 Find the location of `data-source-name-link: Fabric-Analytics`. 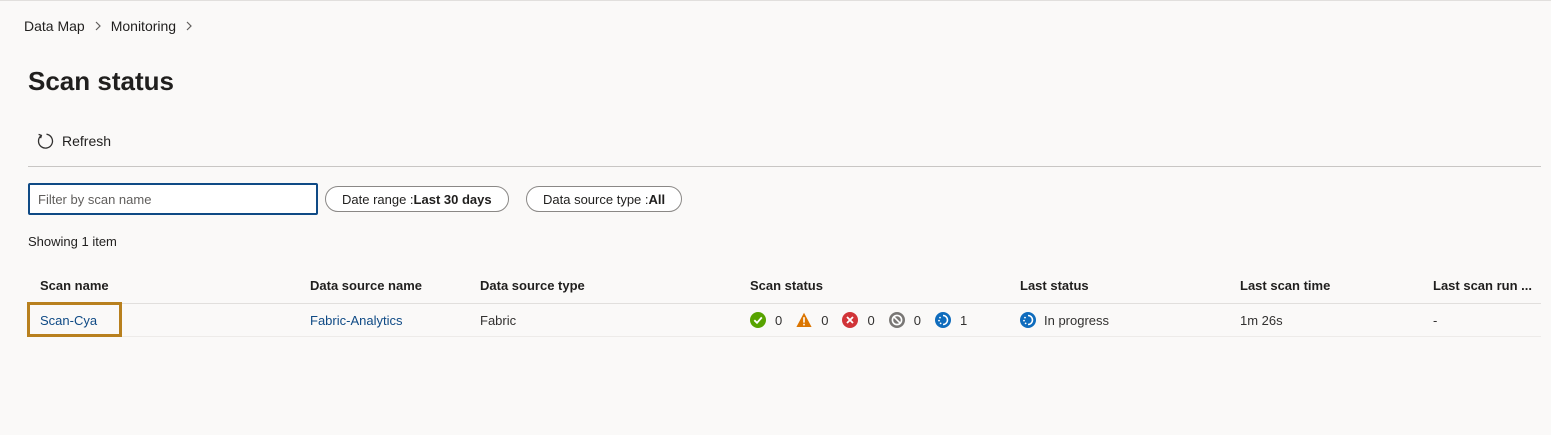

data-source-name-link: Fabric-Analytics is located at coordinates (356, 320).